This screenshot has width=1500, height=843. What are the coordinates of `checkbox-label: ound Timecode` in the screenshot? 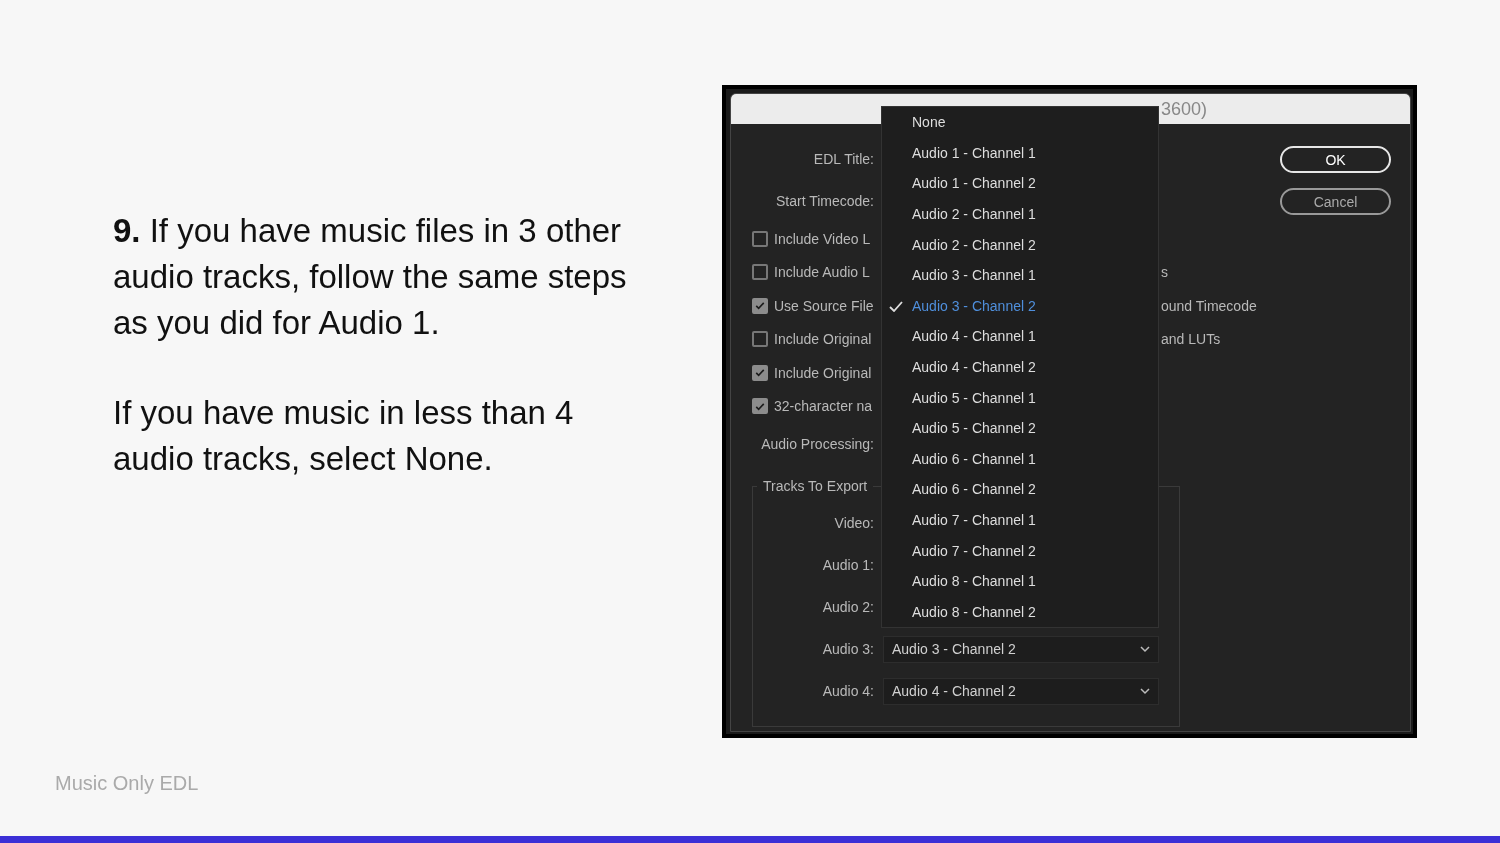 It's located at (1209, 305).